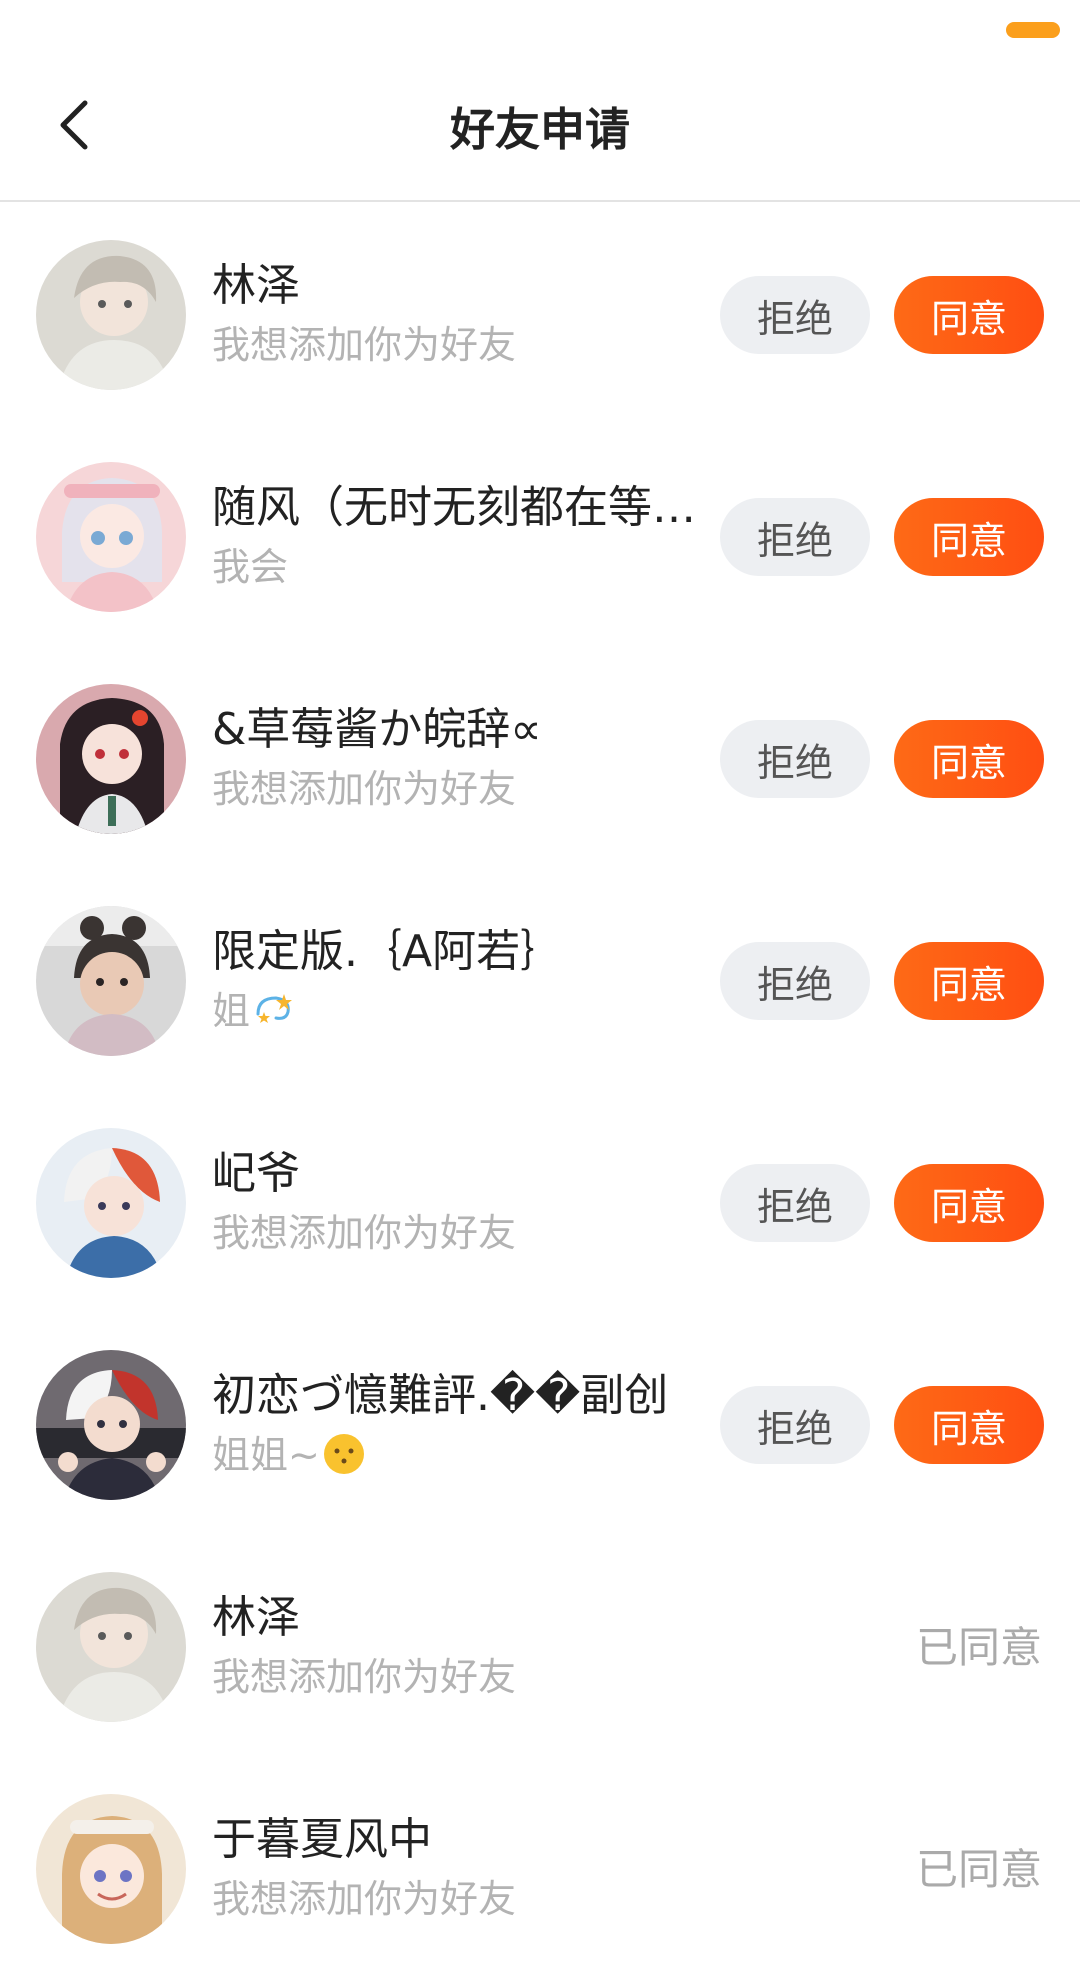 This screenshot has height=1980, width=1080. I want to click on top-bar: 好友申请, so click(540, 131).